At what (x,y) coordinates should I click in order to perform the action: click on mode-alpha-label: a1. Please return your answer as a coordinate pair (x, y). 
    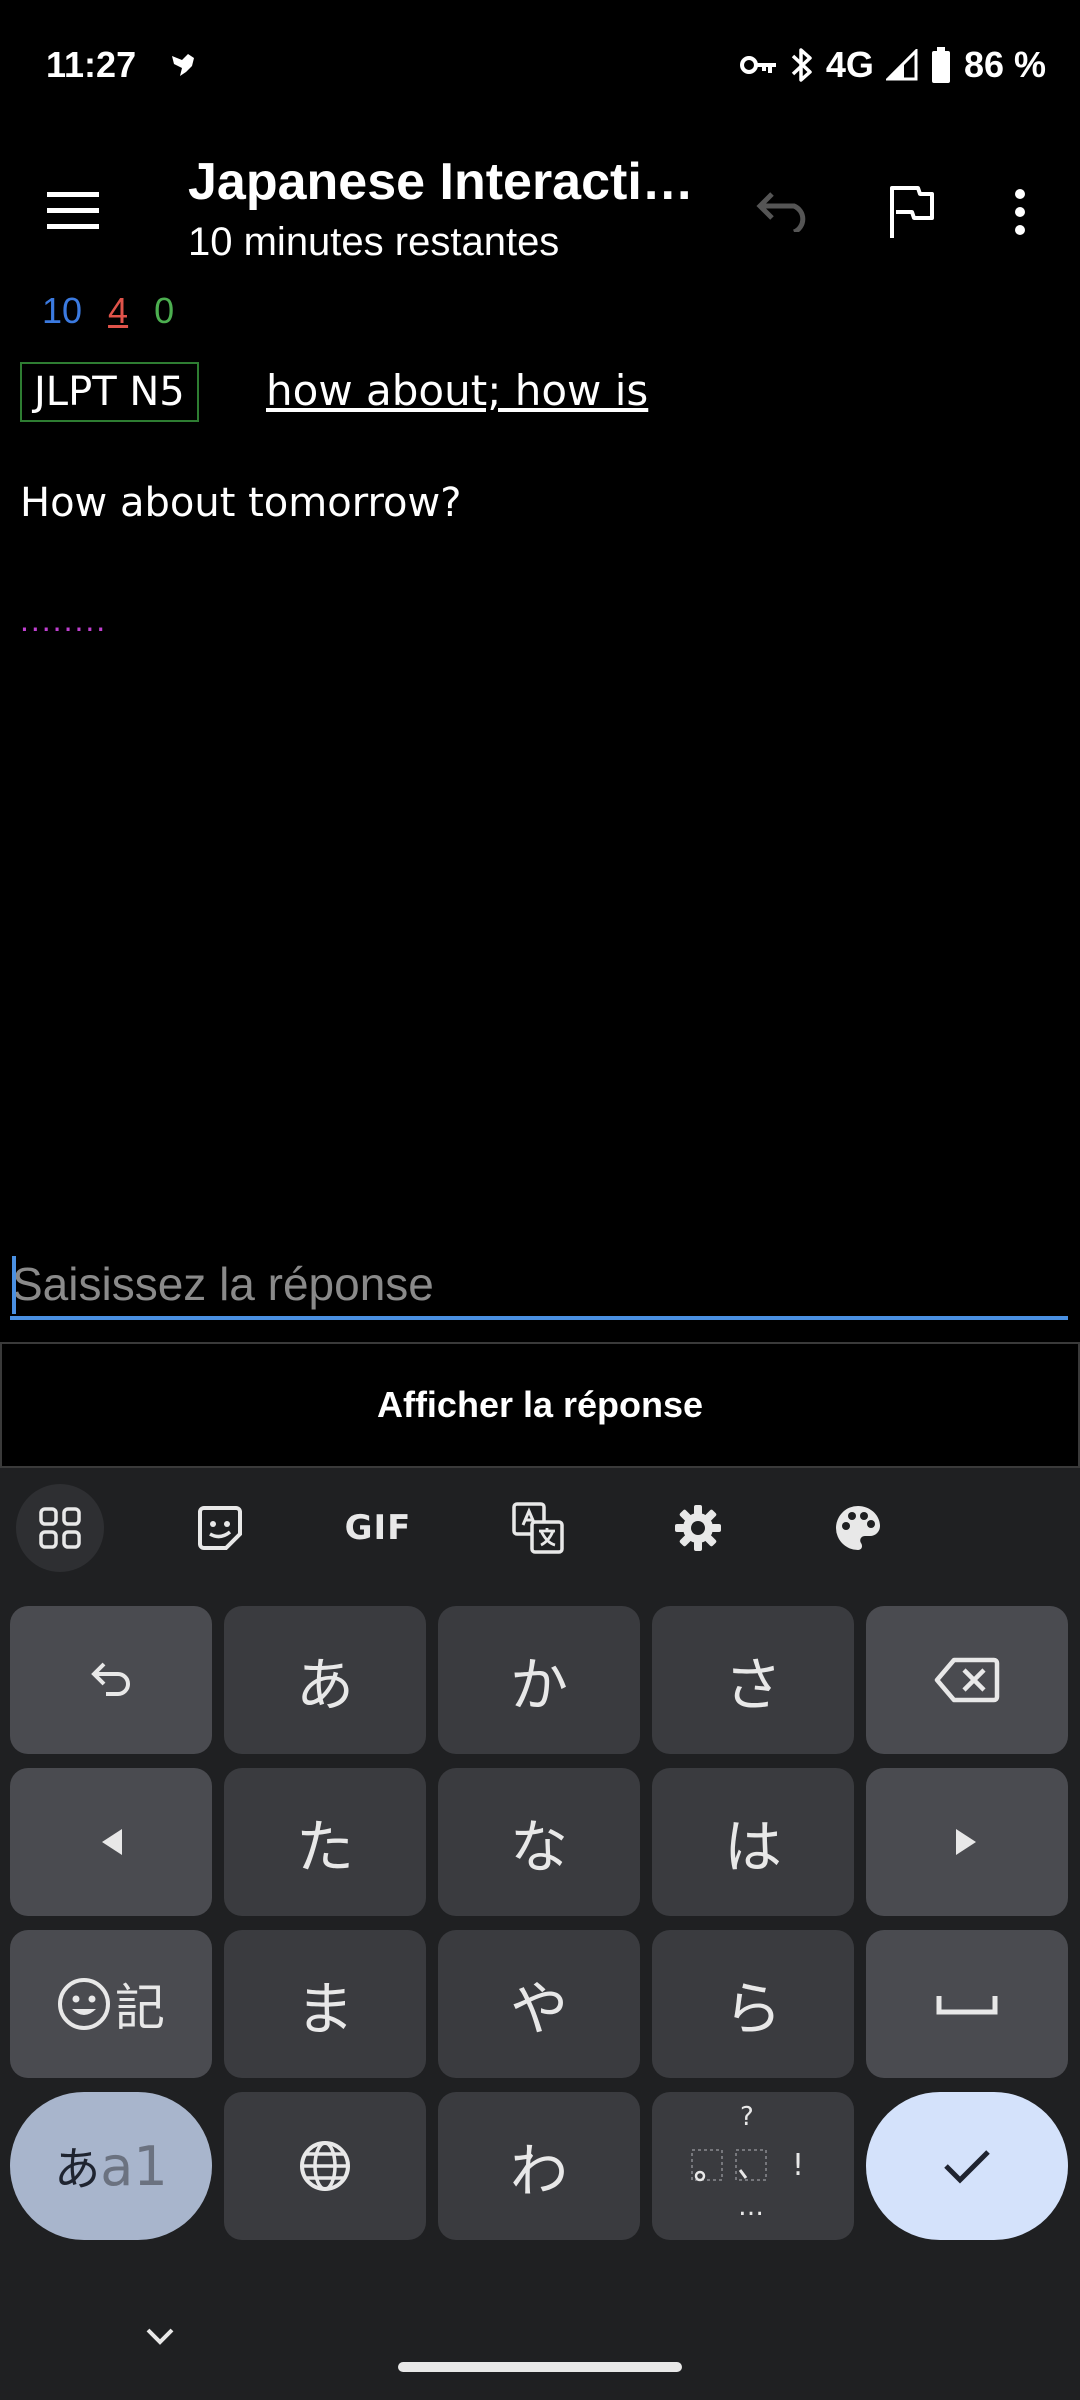
    Looking at the image, I should click on (134, 2166).